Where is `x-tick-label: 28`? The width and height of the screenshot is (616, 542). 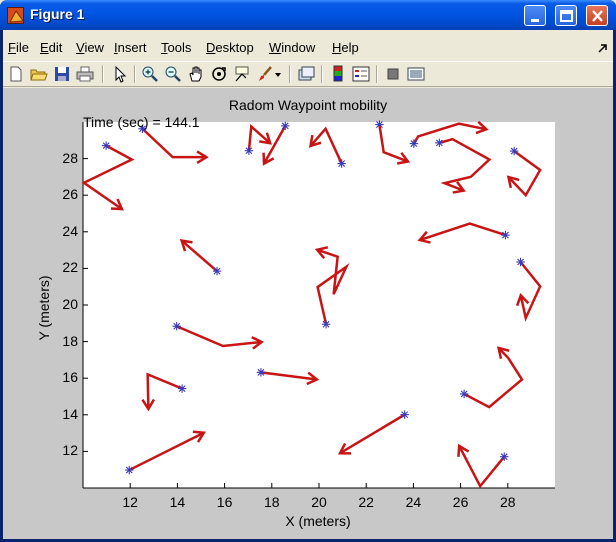
x-tick-label: 28 is located at coordinates (508, 502).